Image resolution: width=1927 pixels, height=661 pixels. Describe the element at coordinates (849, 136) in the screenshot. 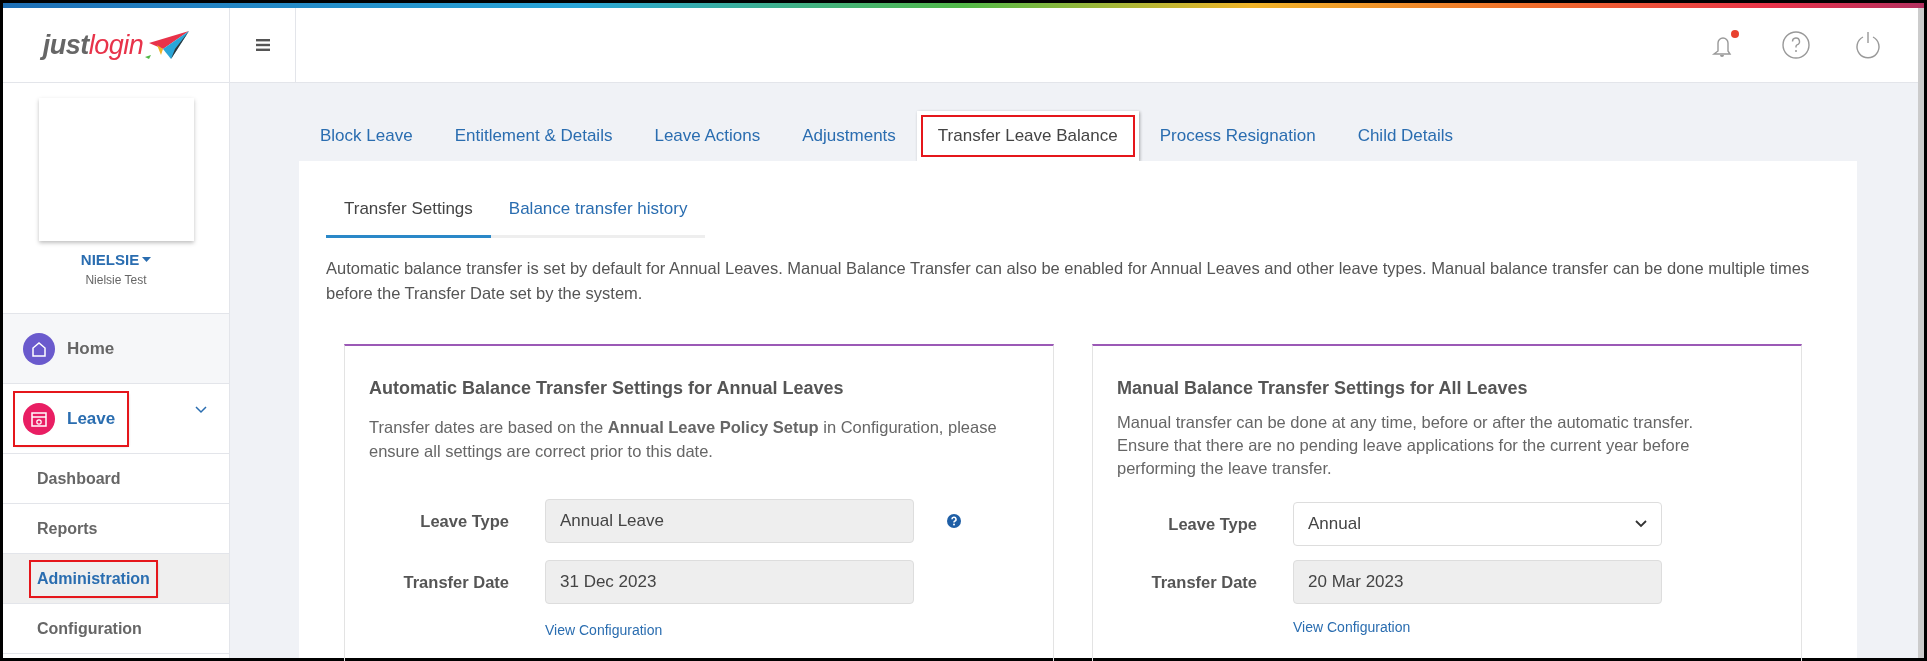

I see `tab: Adjustments` at that location.